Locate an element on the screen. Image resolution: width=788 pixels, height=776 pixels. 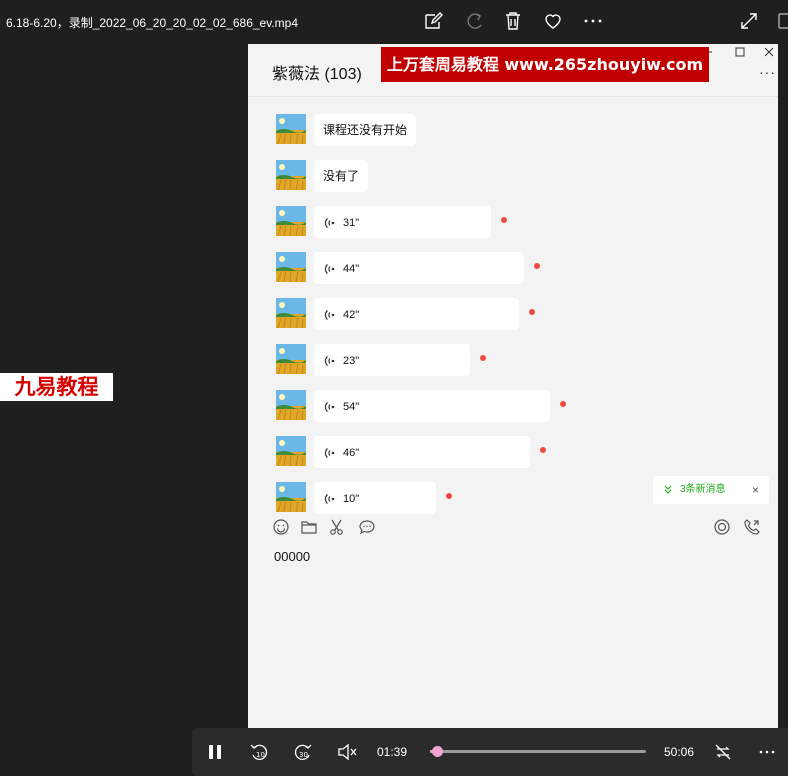
chevron-down-icon is located at coordinates (668, 496).